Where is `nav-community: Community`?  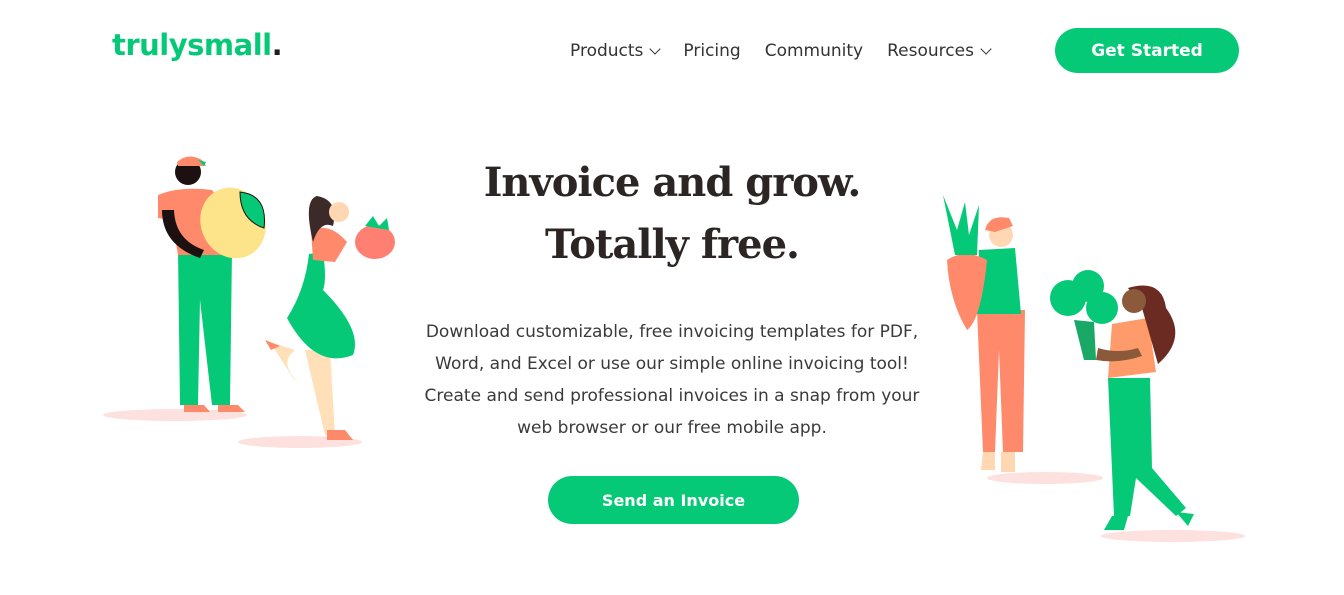
nav-community: Community is located at coordinates (814, 51).